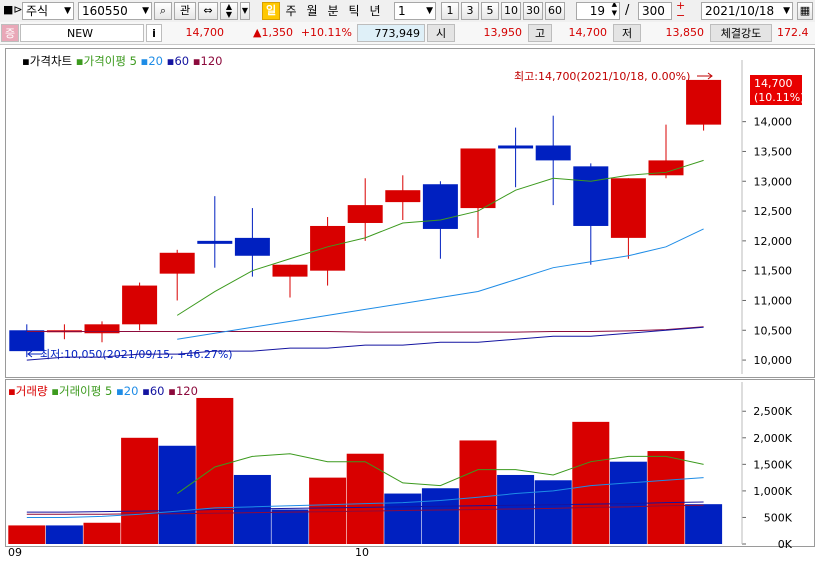  Describe the element at coordinates (108, 391) in the screenshot. I see `volume-ma5-label: 5` at that location.